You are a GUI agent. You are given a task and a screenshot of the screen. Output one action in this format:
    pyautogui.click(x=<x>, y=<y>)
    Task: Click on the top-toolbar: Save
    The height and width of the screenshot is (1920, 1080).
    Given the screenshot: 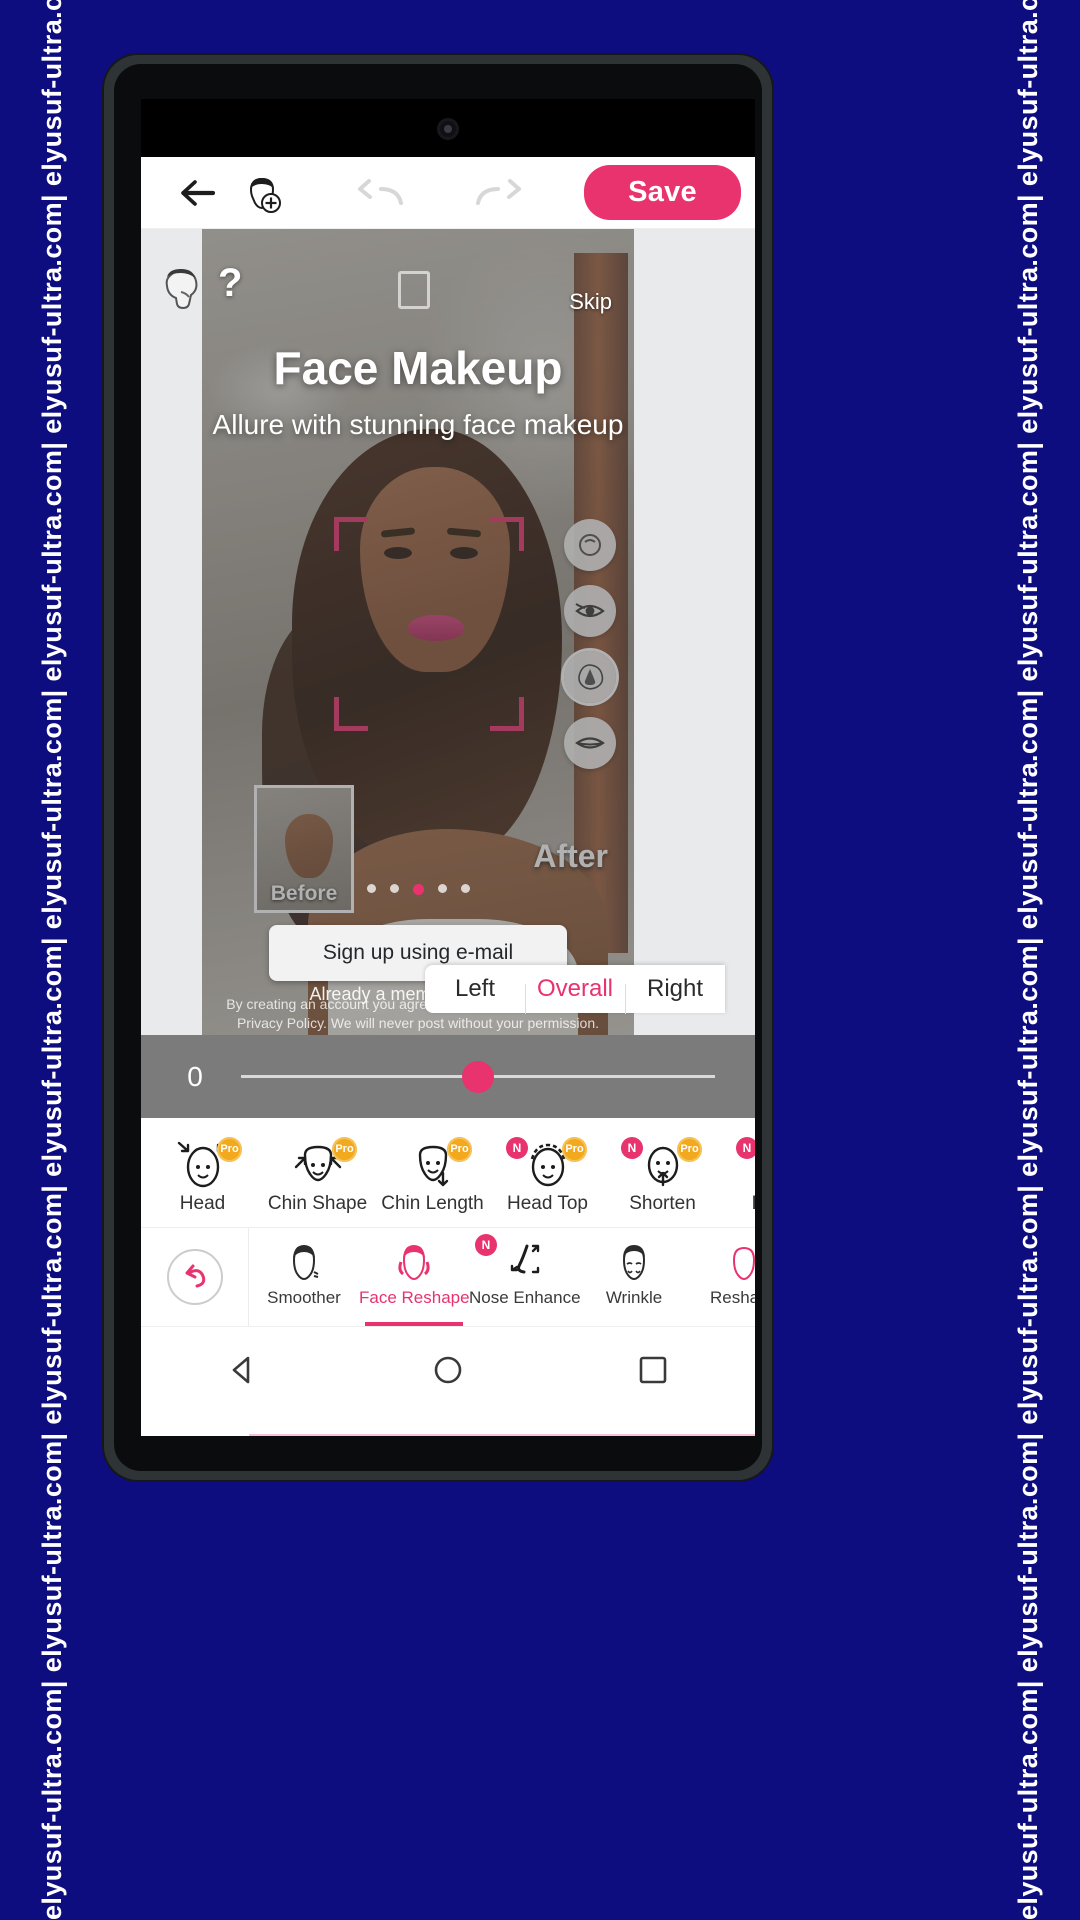 What is the action you would take?
    pyautogui.click(x=448, y=193)
    